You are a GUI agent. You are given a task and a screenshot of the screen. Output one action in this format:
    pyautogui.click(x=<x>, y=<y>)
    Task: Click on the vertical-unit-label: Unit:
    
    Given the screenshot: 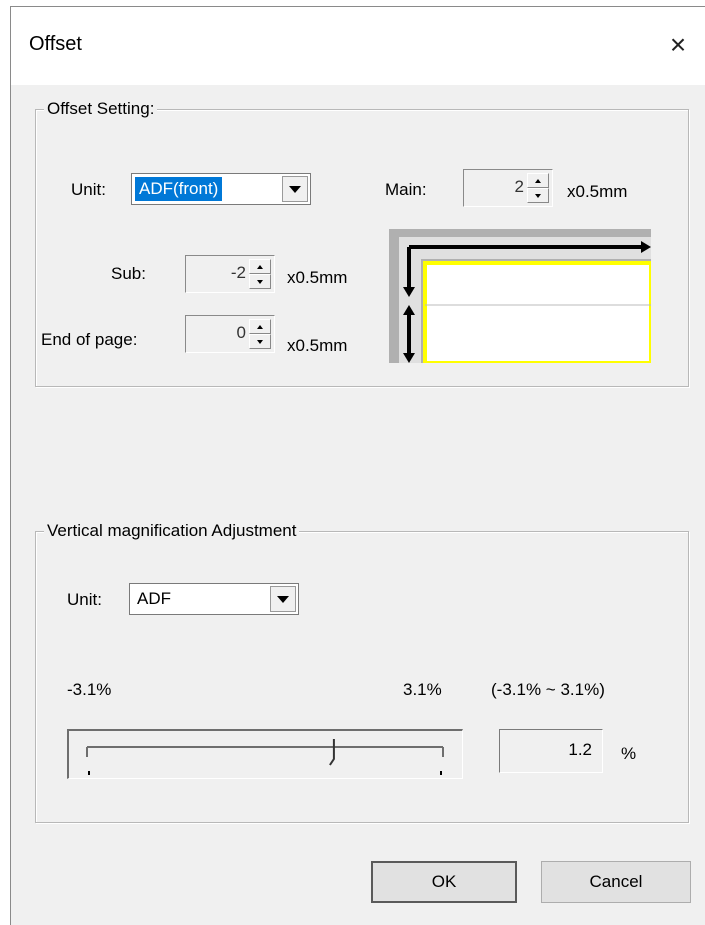 What is the action you would take?
    pyautogui.click(x=84, y=599)
    